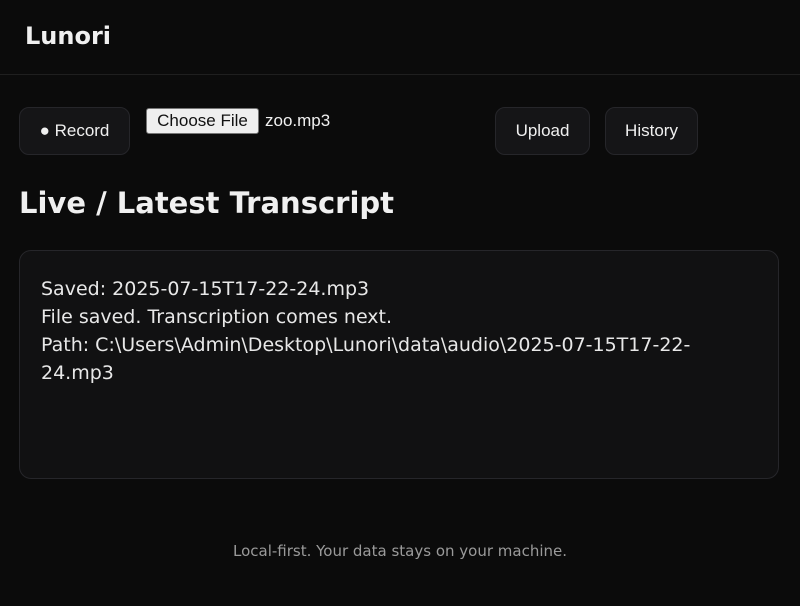 This screenshot has width=800, height=606. What do you see at coordinates (651, 131) in the screenshot?
I see `history-button: History` at bounding box center [651, 131].